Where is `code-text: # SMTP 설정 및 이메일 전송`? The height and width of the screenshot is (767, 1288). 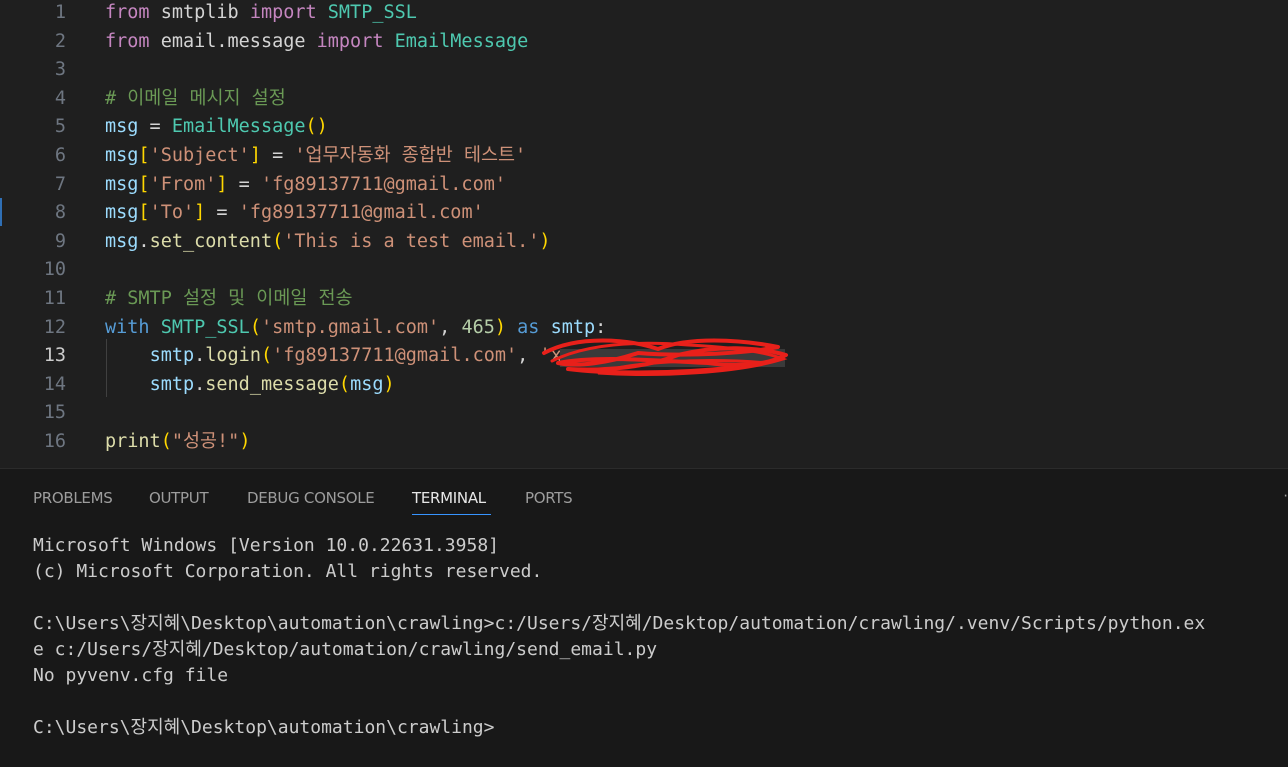 code-text: # SMTP 설정 및 이메일 전송 is located at coordinates (229, 299).